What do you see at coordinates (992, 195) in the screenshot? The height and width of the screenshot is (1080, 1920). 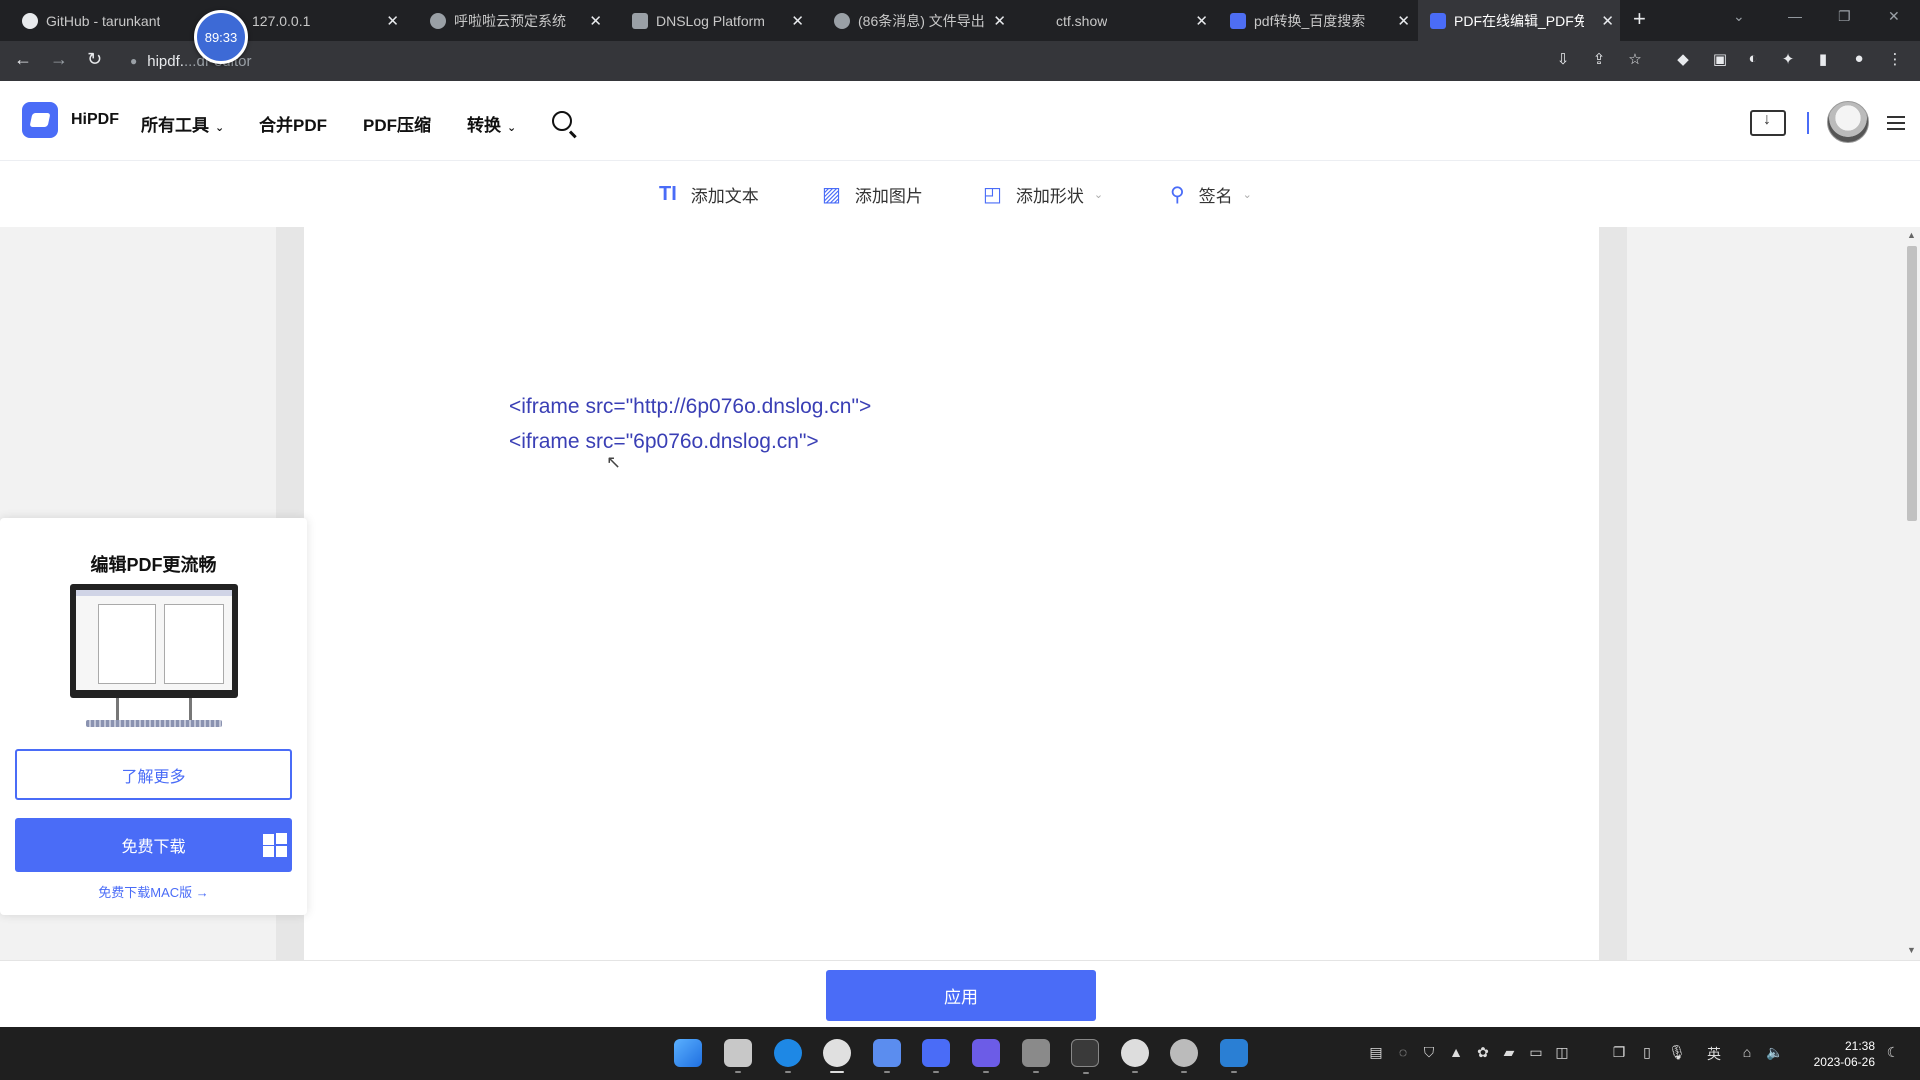 I see `shape-icon: ◰` at bounding box center [992, 195].